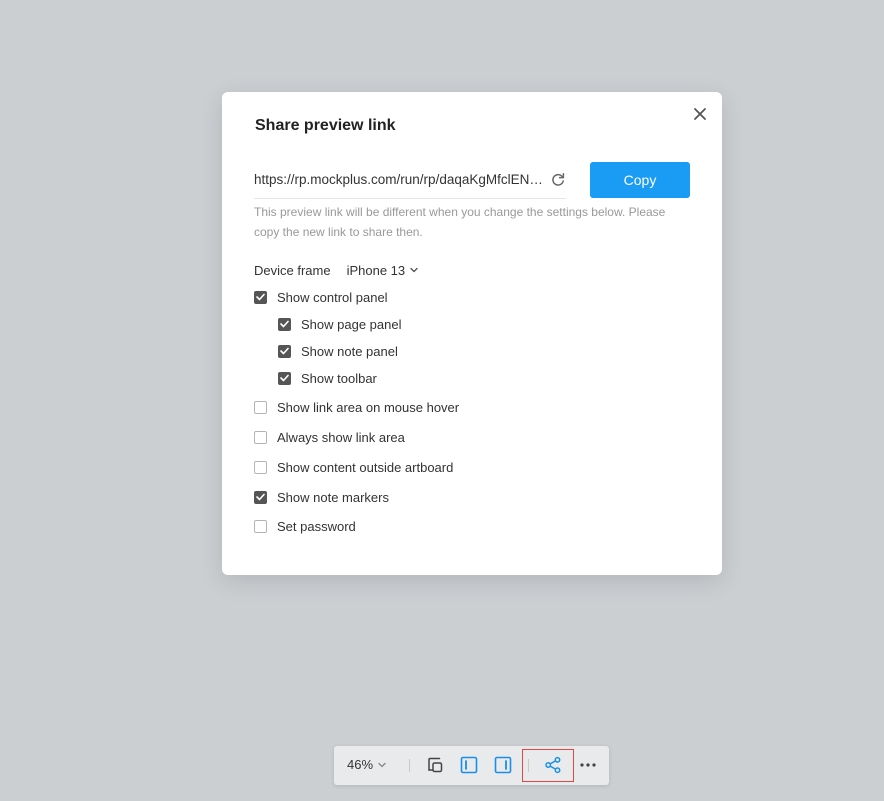 The width and height of the screenshot is (884, 801). Describe the element at coordinates (351, 324) in the screenshot. I see `option-label: Show page panel` at that location.